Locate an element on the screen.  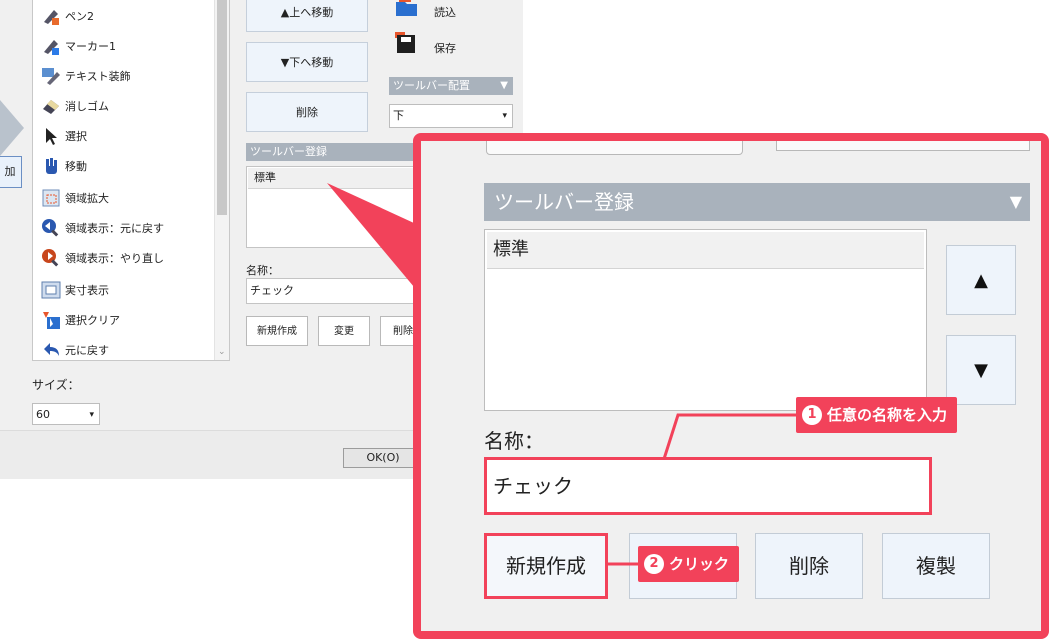
change-button: 変更 is located at coordinates (344, 331).